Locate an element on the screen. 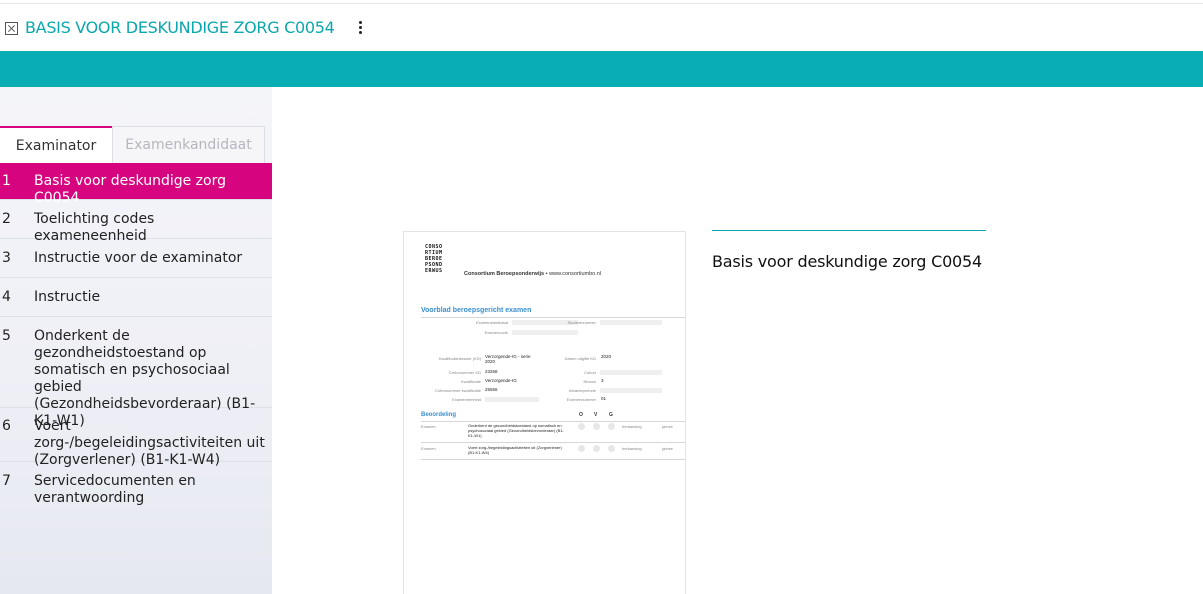 This screenshot has width=1203, height=594. doc-value: 25656 is located at coordinates (491, 389).